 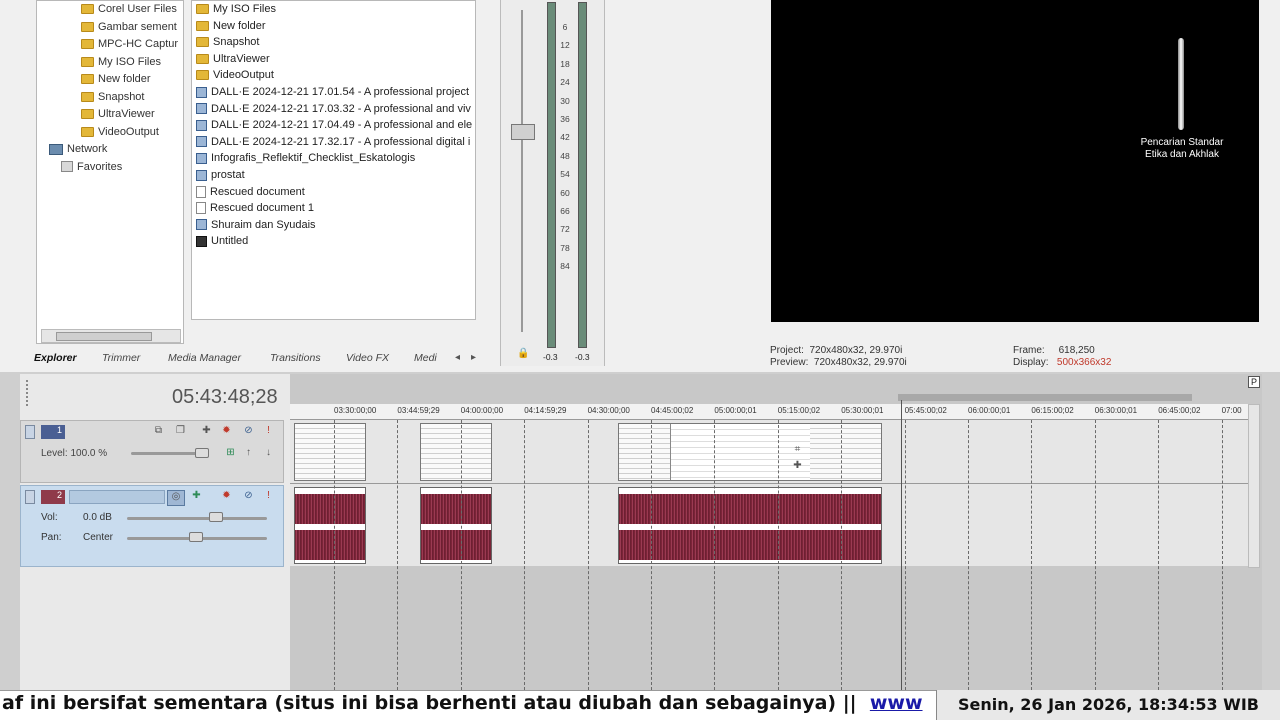 What do you see at coordinates (230, 241) in the screenshot?
I see `file-item-label: Untitled` at bounding box center [230, 241].